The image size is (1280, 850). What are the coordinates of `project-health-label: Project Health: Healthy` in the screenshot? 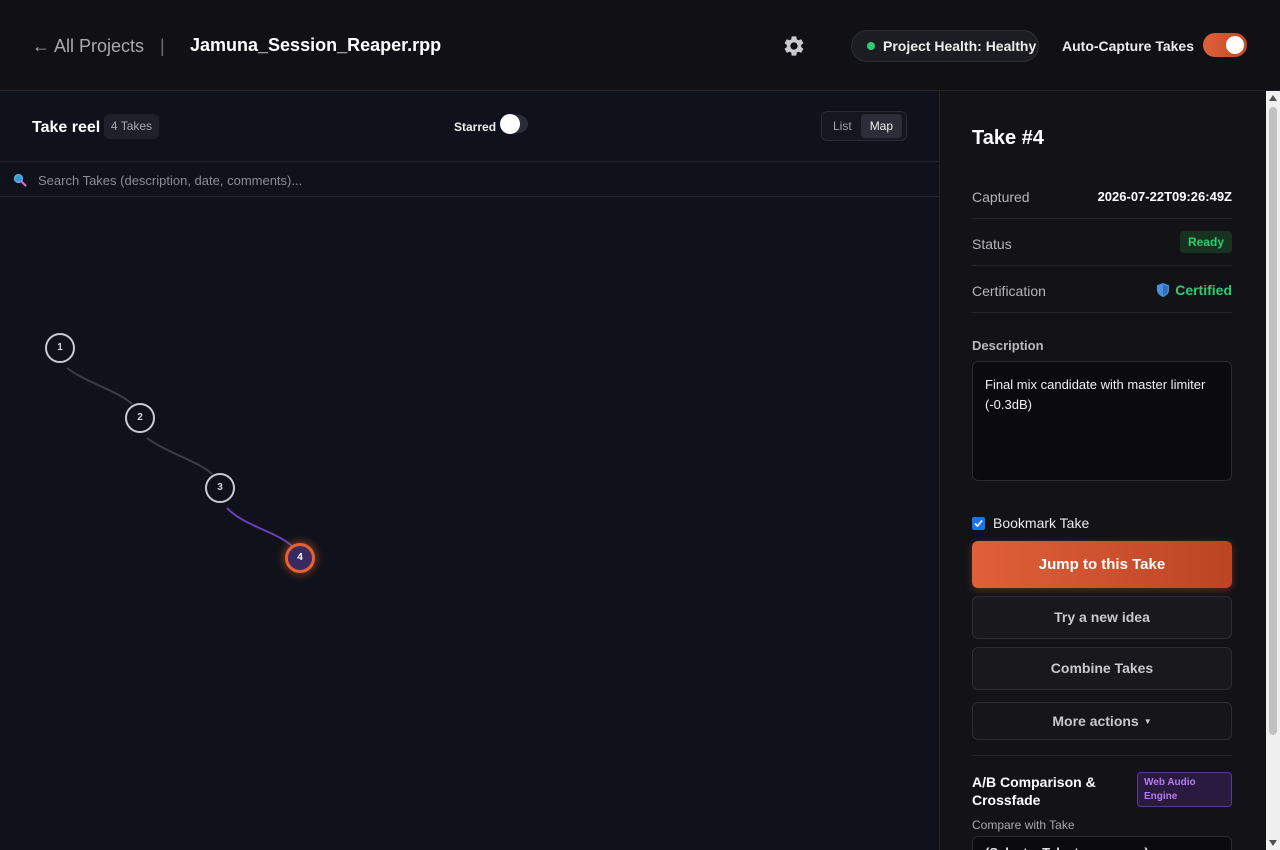 It's located at (960, 46).